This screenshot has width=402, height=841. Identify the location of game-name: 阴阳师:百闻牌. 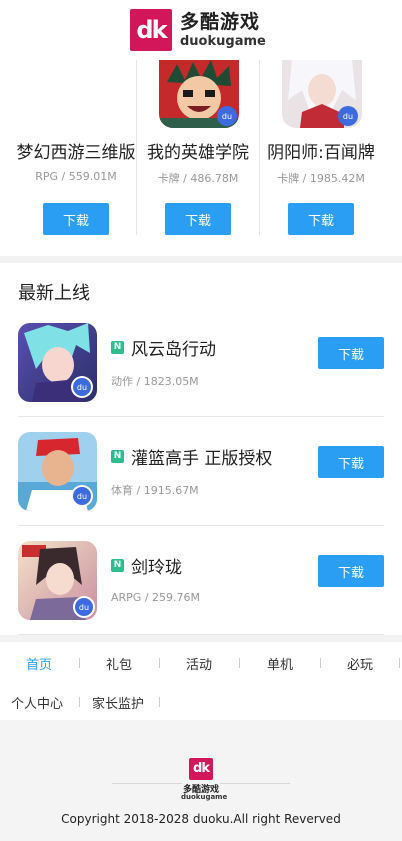
(321, 153).